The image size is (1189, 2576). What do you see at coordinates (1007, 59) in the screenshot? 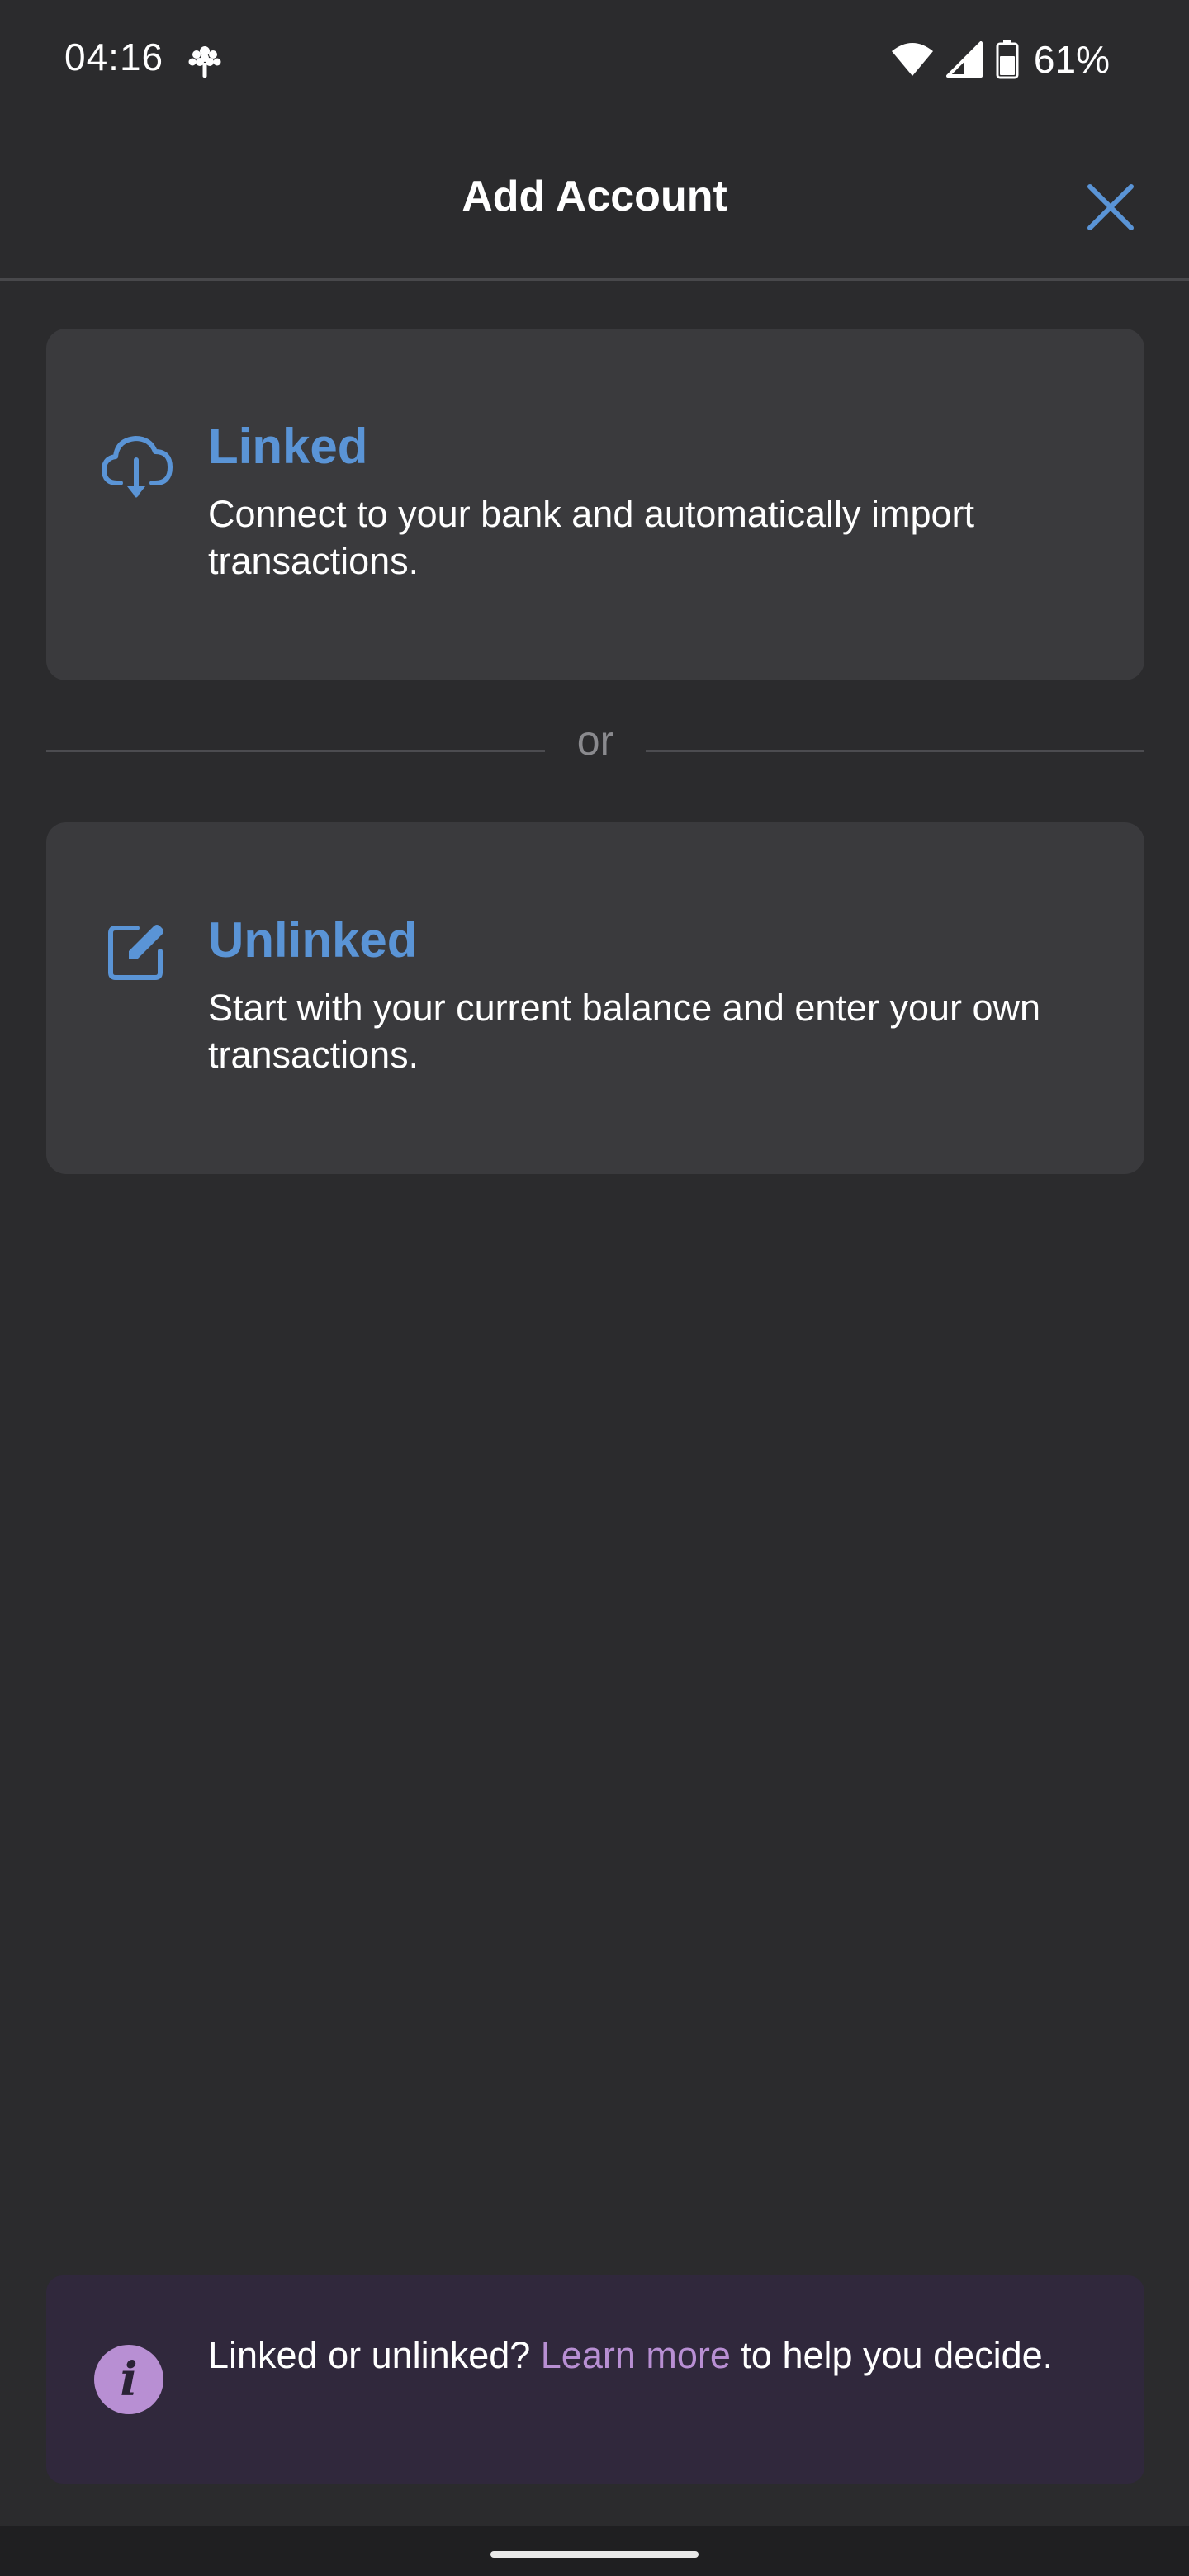
I see `battery-icon` at bounding box center [1007, 59].